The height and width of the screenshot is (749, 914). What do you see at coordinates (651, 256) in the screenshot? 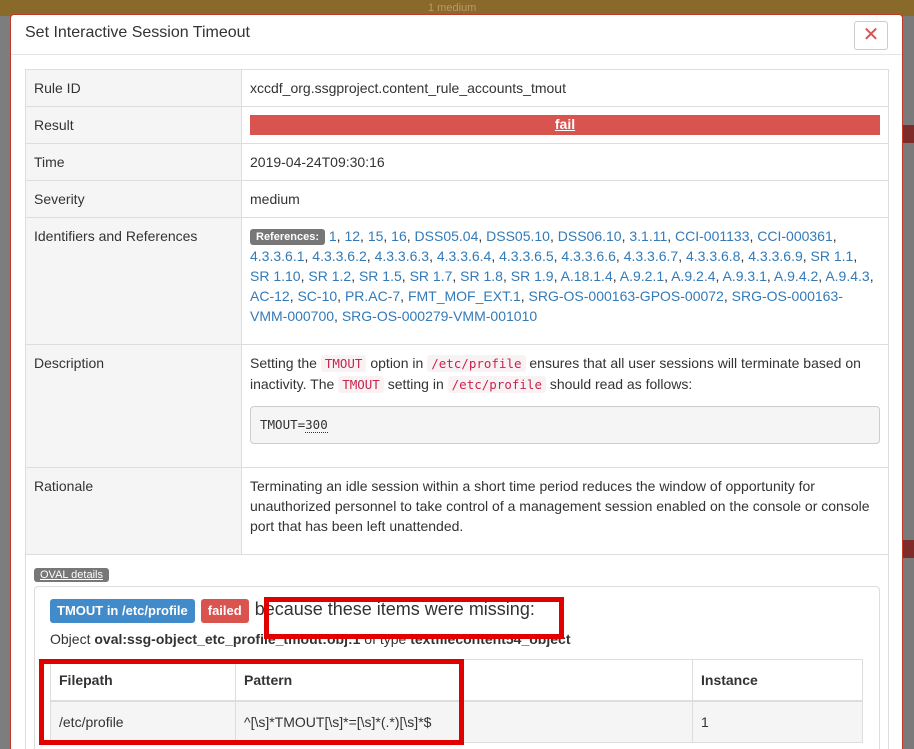
I see `reference-link: 4.3.3.6.7` at bounding box center [651, 256].